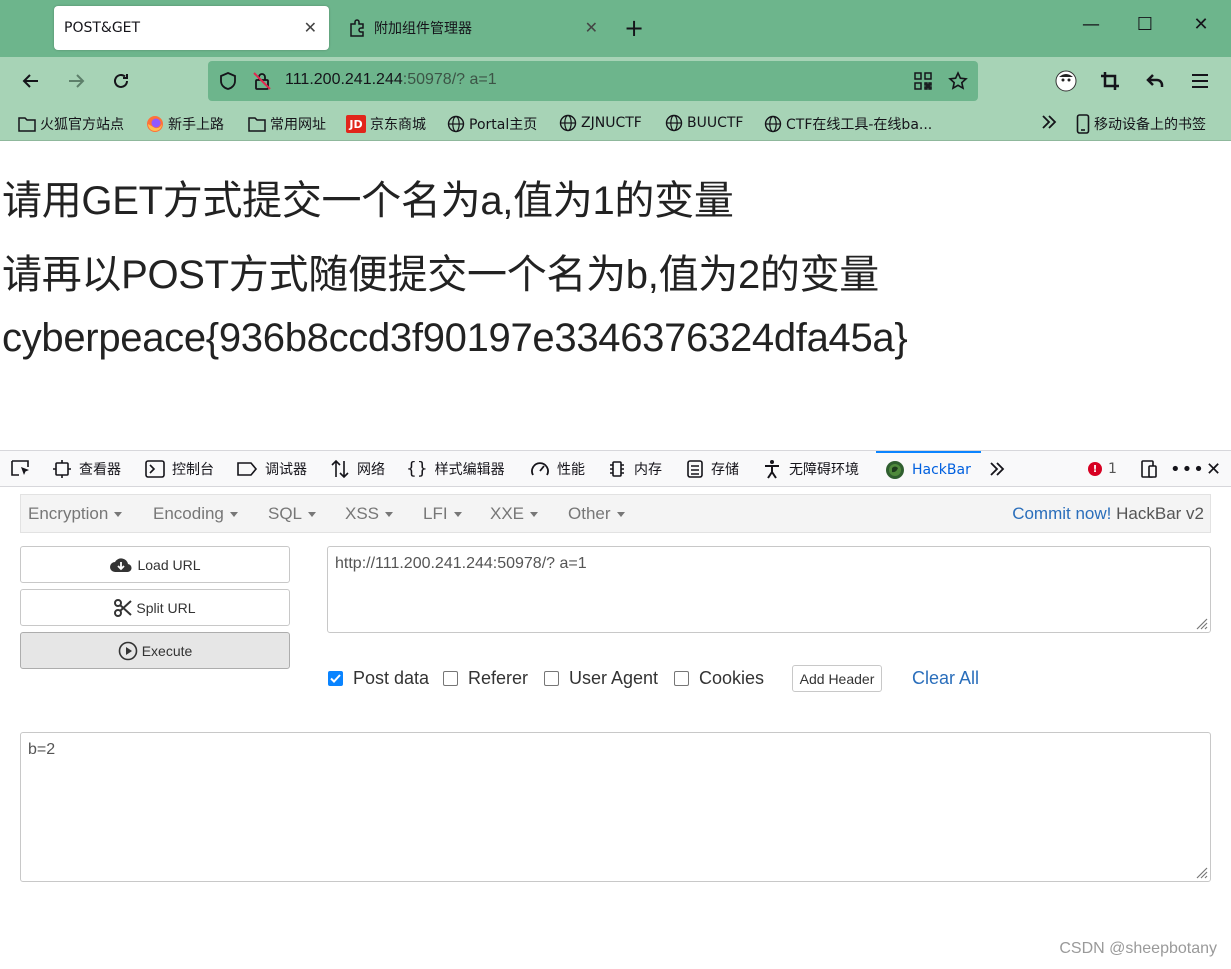 The image size is (1231, 969). I want to click on tab-console: 控制台, so click(179, 469).